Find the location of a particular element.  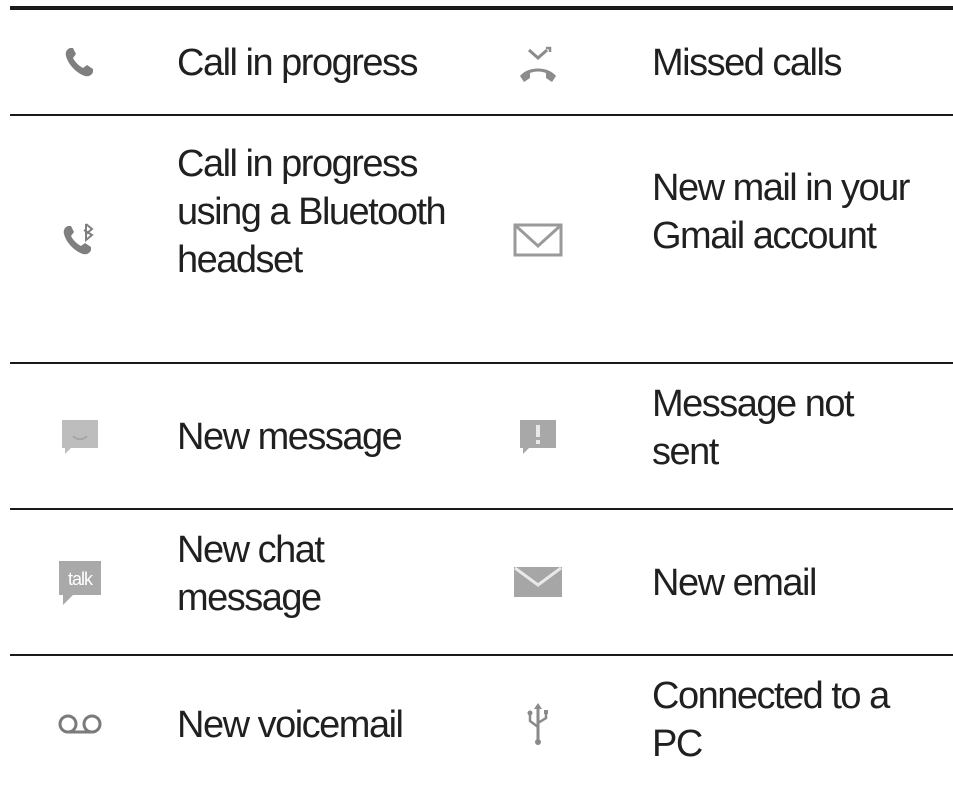

new-message-label: New message is located at coordinates (290, 437).